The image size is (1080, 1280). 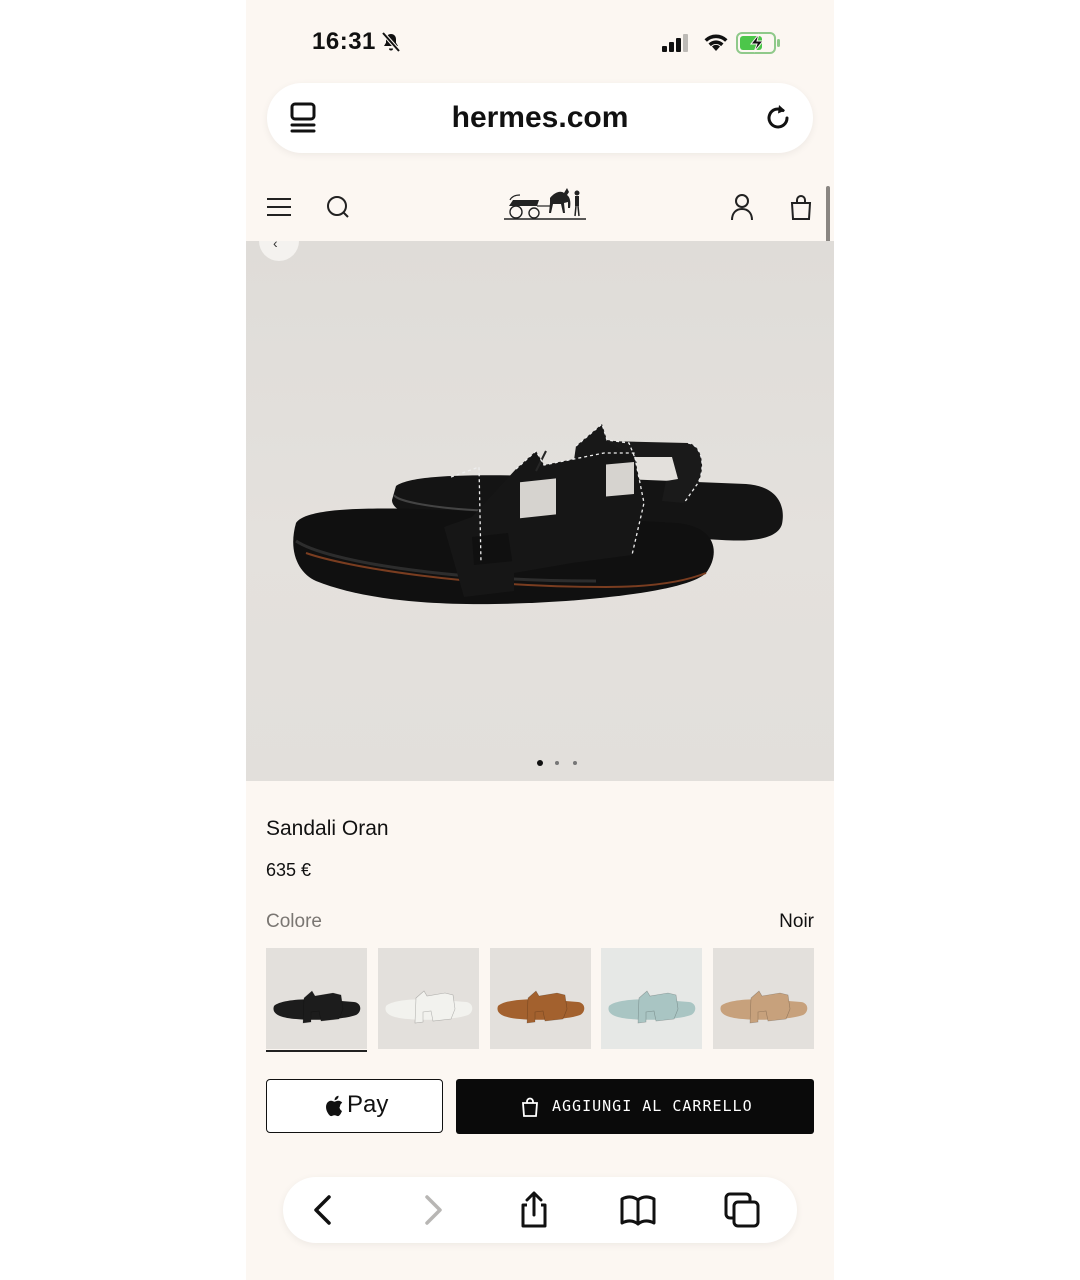 I want to click on selected-color-value: Noir, so click(x=796, y=921).